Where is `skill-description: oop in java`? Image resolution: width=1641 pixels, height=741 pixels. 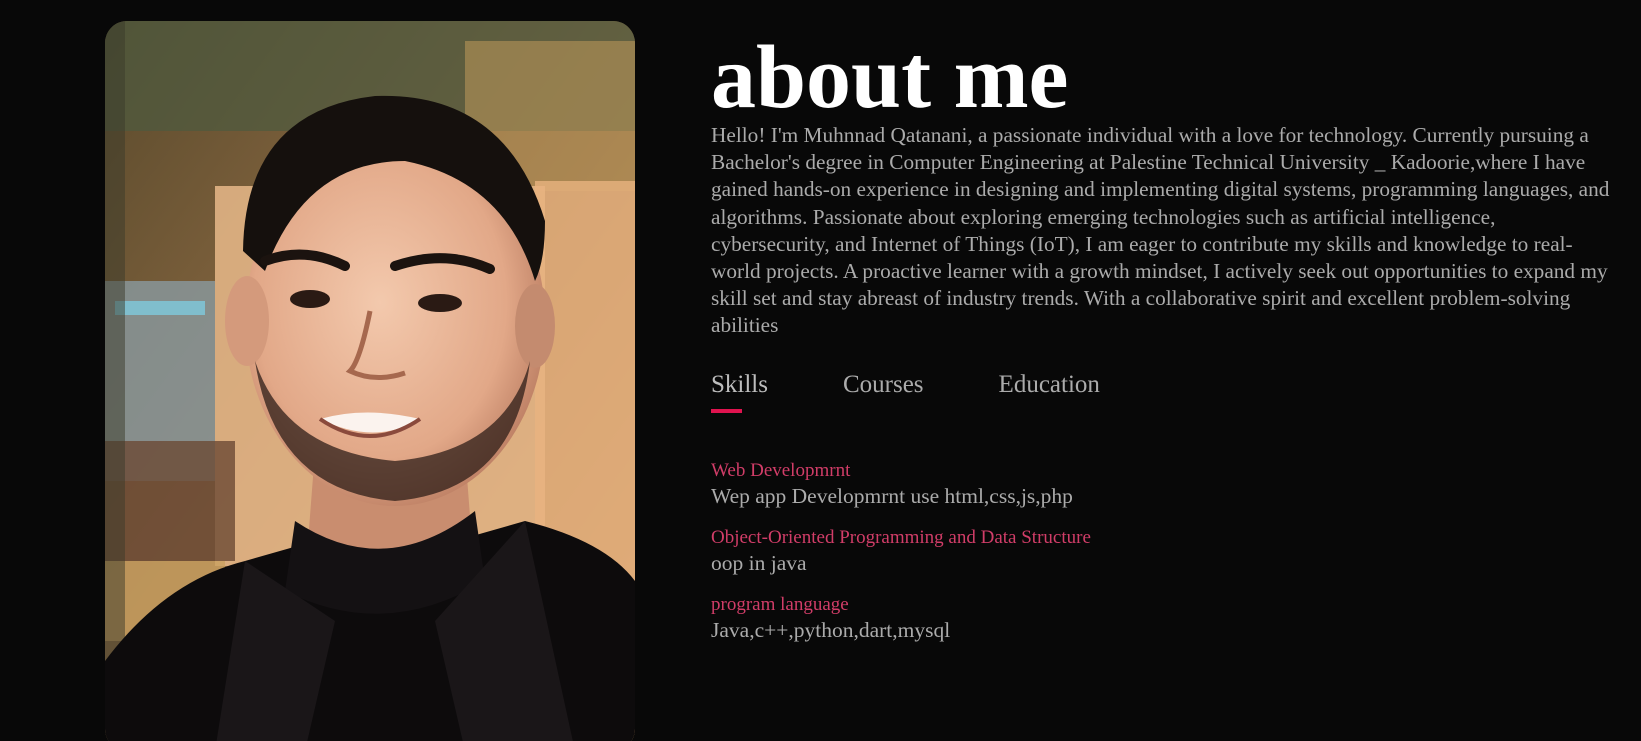 skill-description: oop in java is located at coordinates (759, 563).